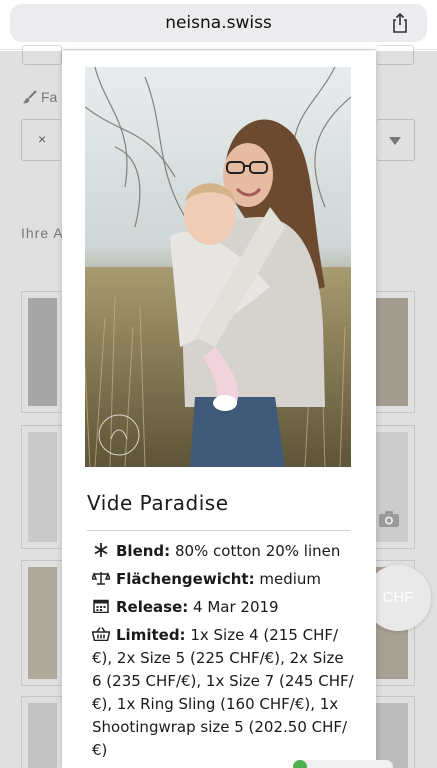  I want to click on spec-limited-label: Limited:, so click(151, 635).